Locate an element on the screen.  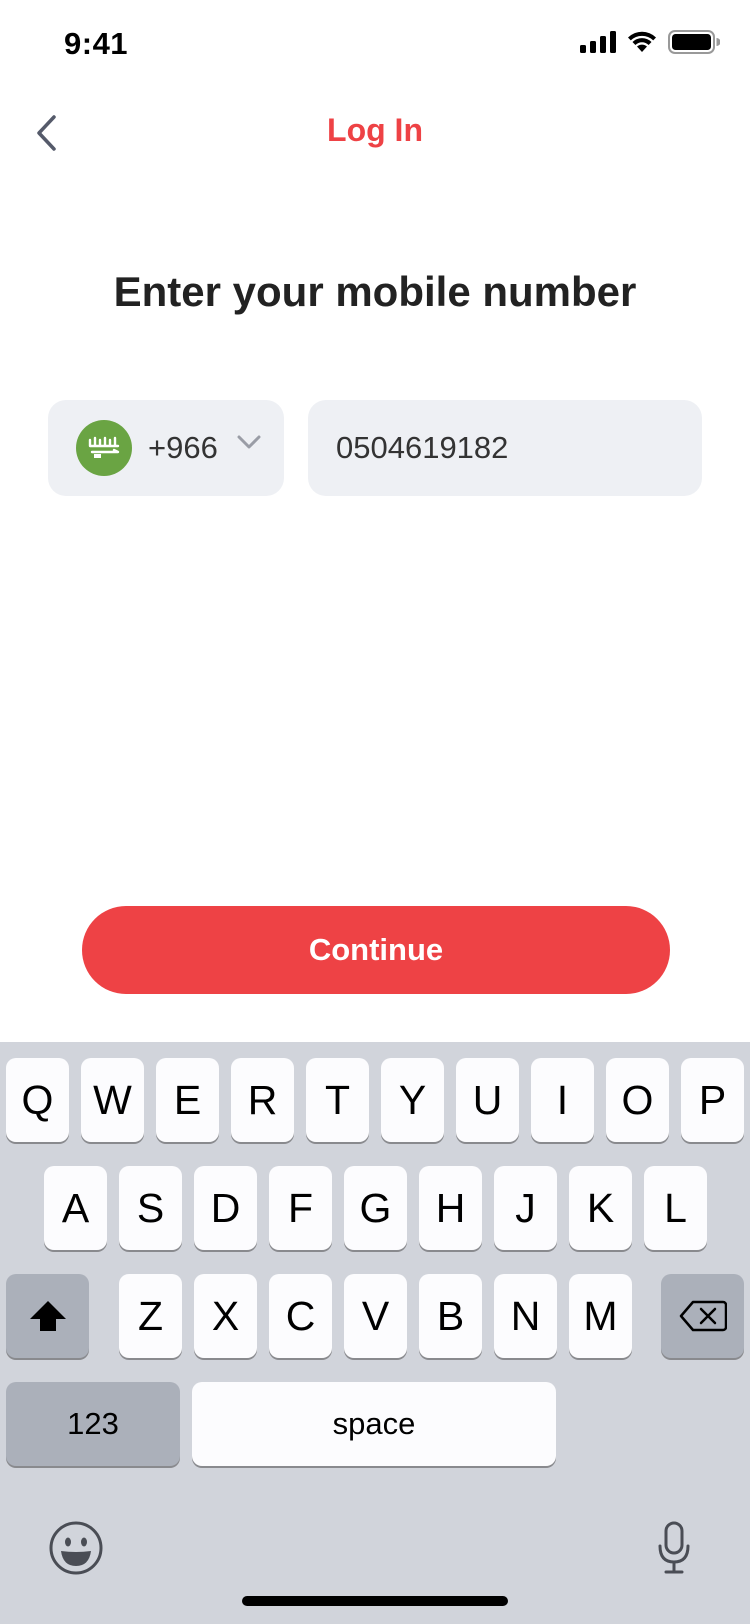
status-bar: 9:41 is located at coordinates (375, 45).